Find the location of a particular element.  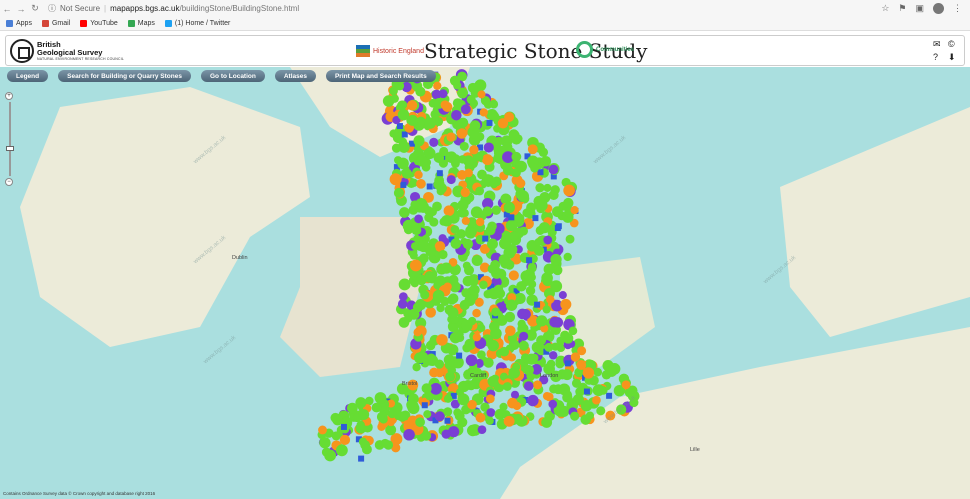

zoom-out-button: − is located at coordinates (9, 182).